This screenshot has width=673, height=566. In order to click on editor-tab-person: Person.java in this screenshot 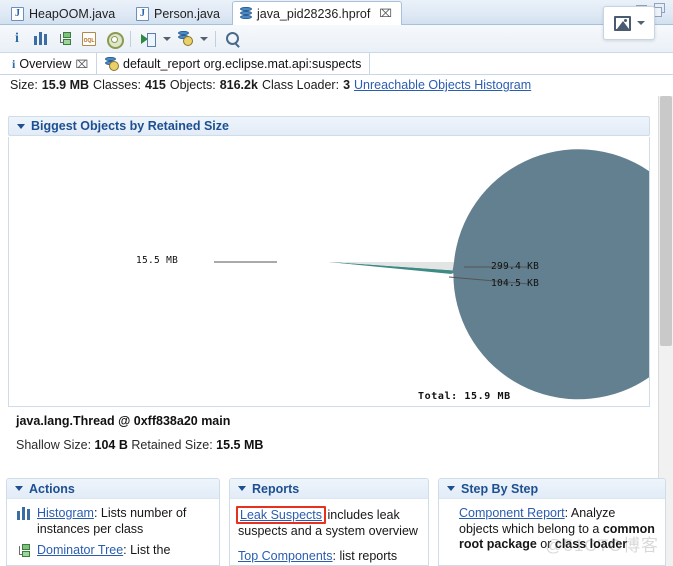, I will do `click(179, 14)`.